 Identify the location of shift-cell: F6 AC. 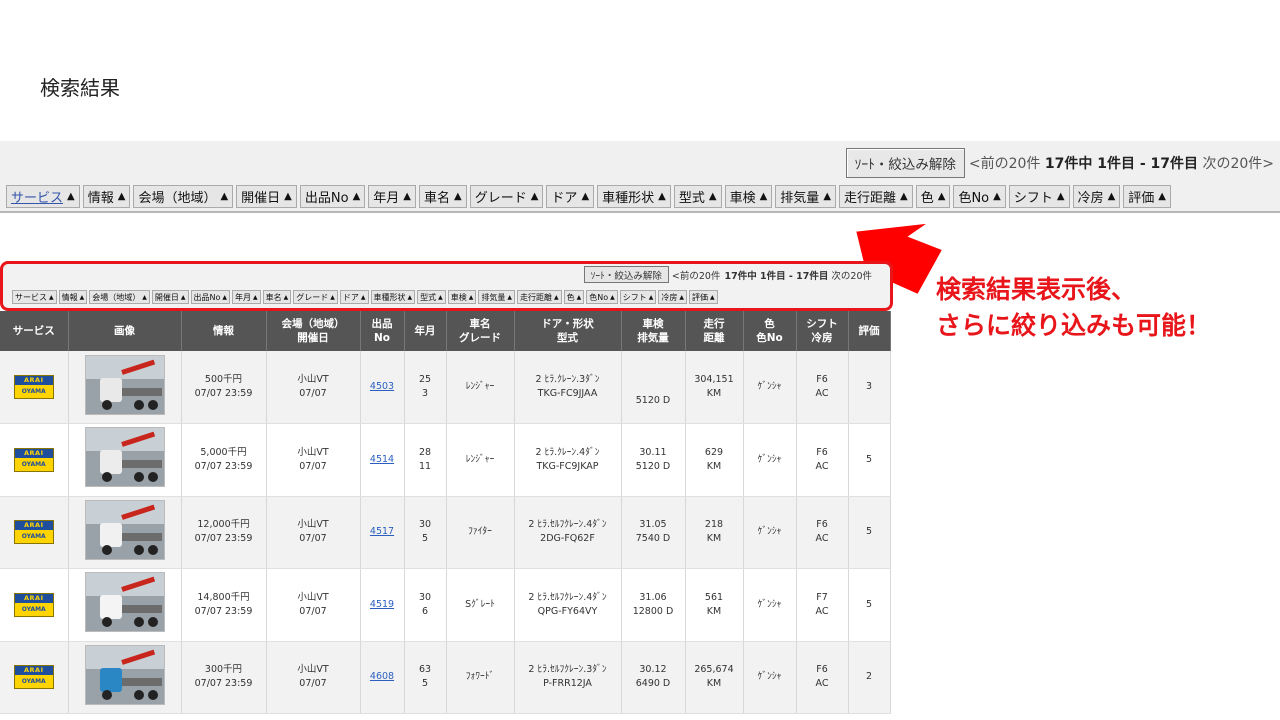
(822, 460).